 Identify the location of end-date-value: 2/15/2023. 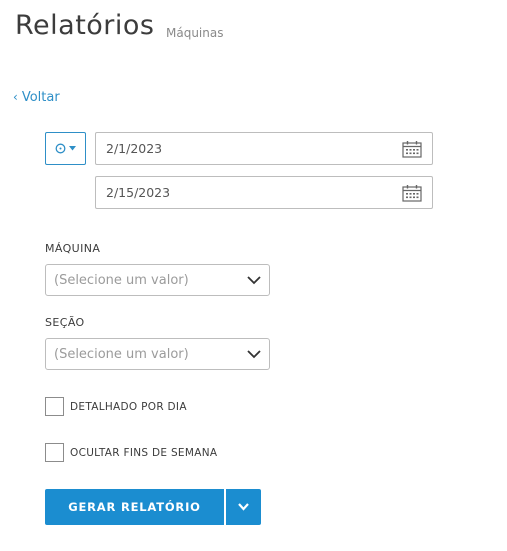
(138, 192).